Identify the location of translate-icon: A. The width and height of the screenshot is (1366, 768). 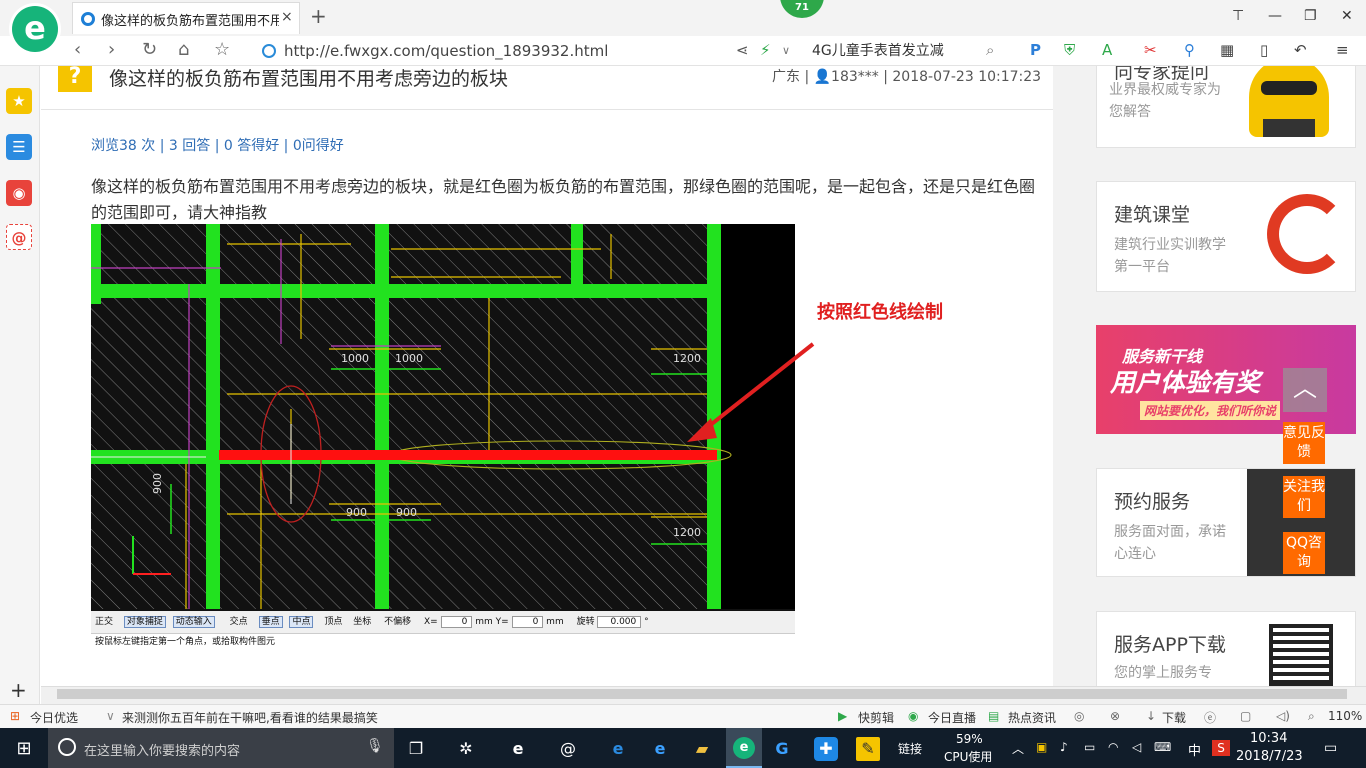
(1107, 50).